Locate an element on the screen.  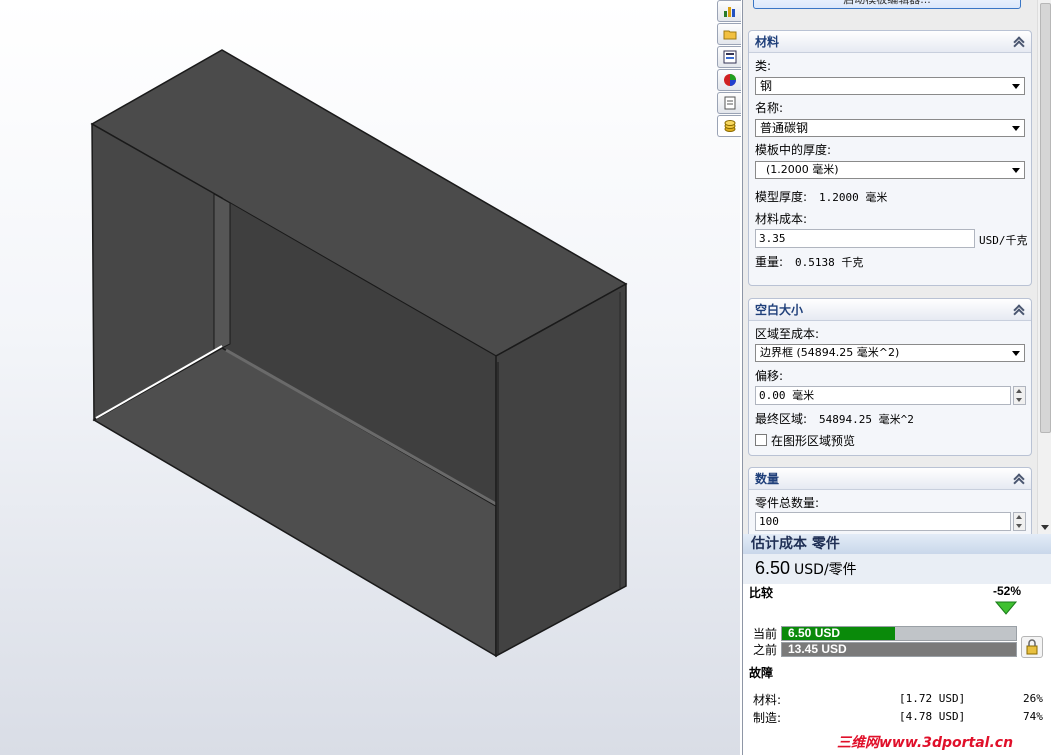
tab-view-palette is located at coordinates (729, 57).